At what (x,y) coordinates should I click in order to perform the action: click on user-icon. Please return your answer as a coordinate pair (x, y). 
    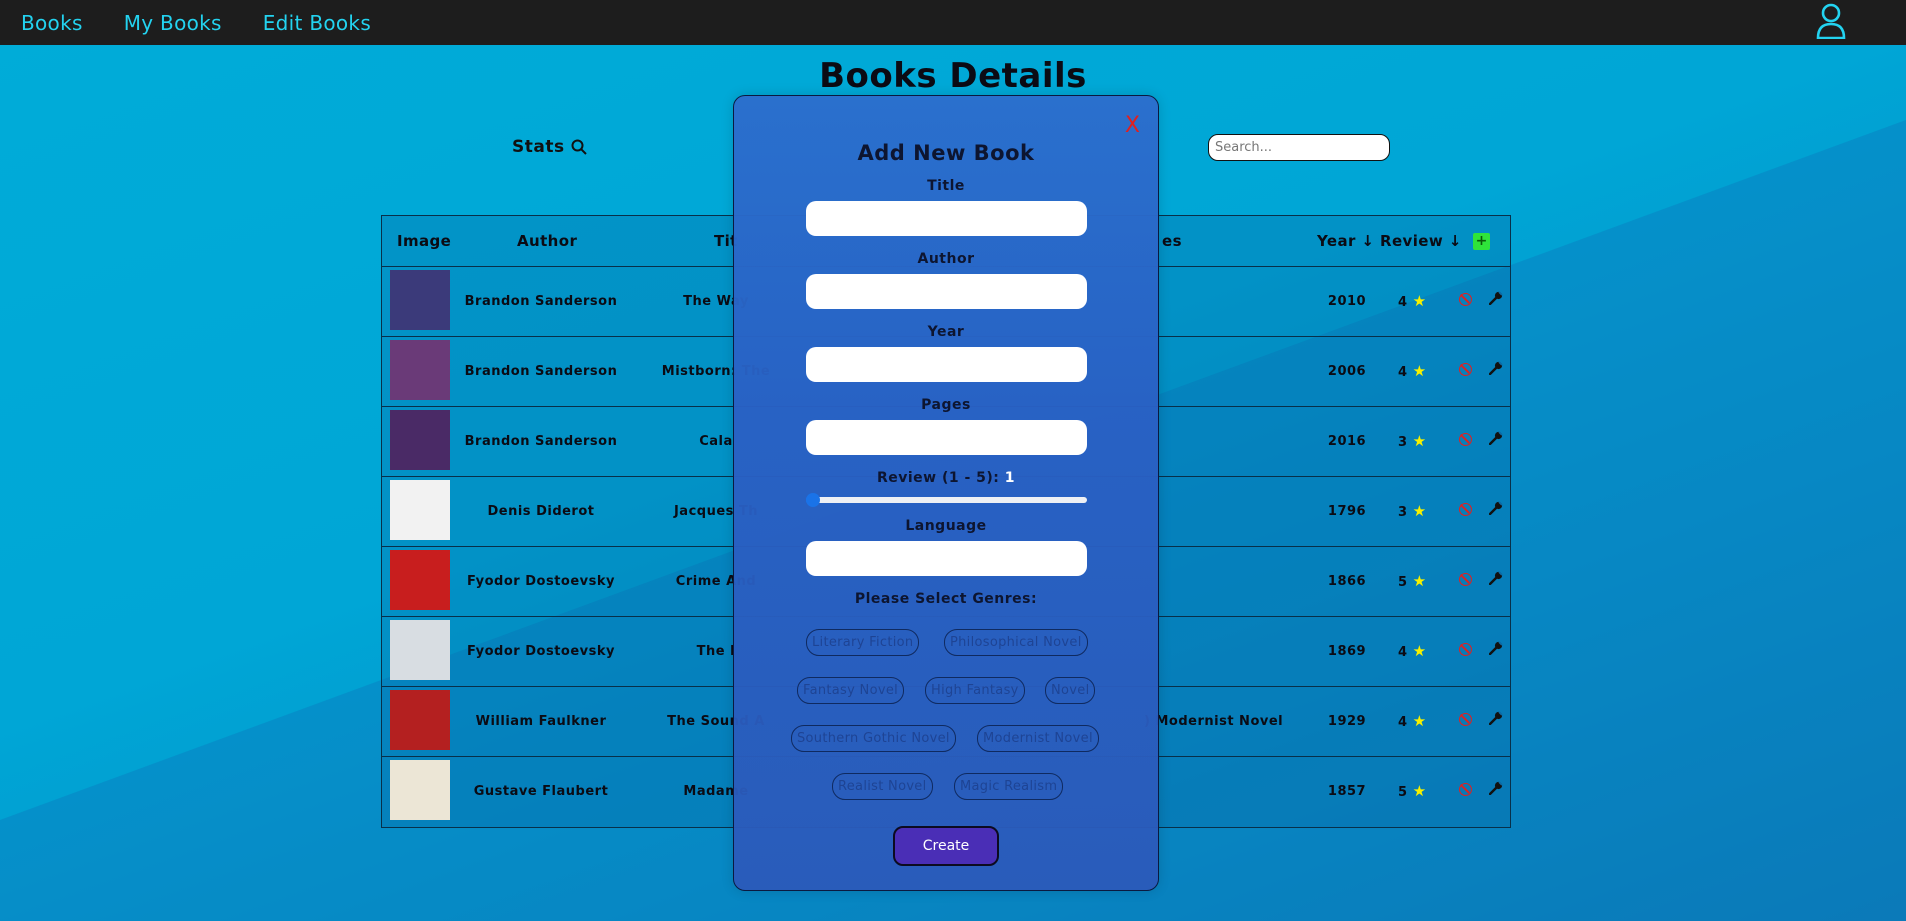
    Looking at the image, I should click on (1831, 21).